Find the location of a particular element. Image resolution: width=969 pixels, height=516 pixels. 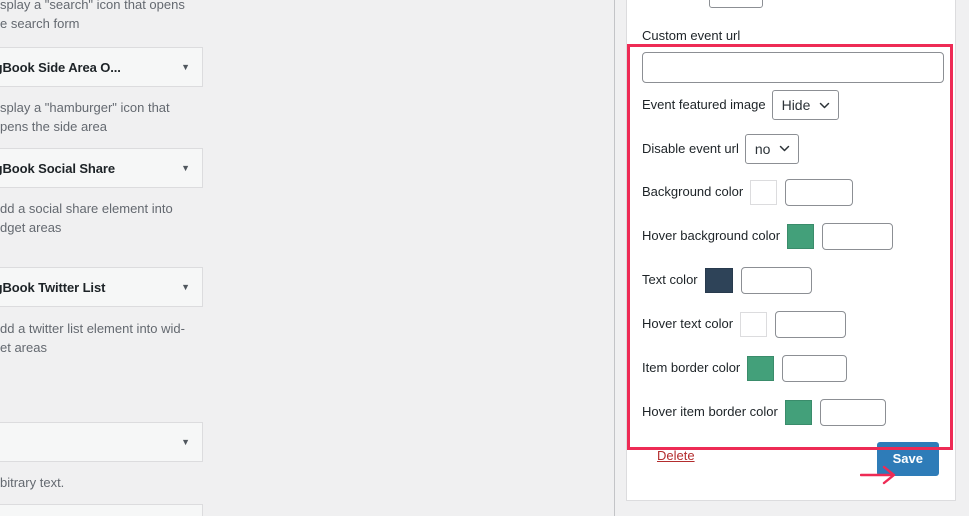

row-custom-event-url: Custom event url is located at coordinates (791, 49).